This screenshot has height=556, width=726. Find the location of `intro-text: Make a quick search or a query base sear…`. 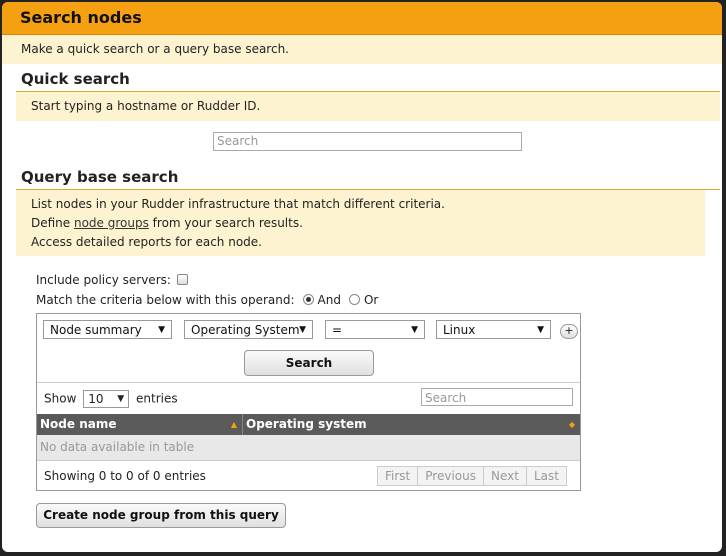

intro-text: Make a quick search or a query base sear… is located at coordinates (362, 49).